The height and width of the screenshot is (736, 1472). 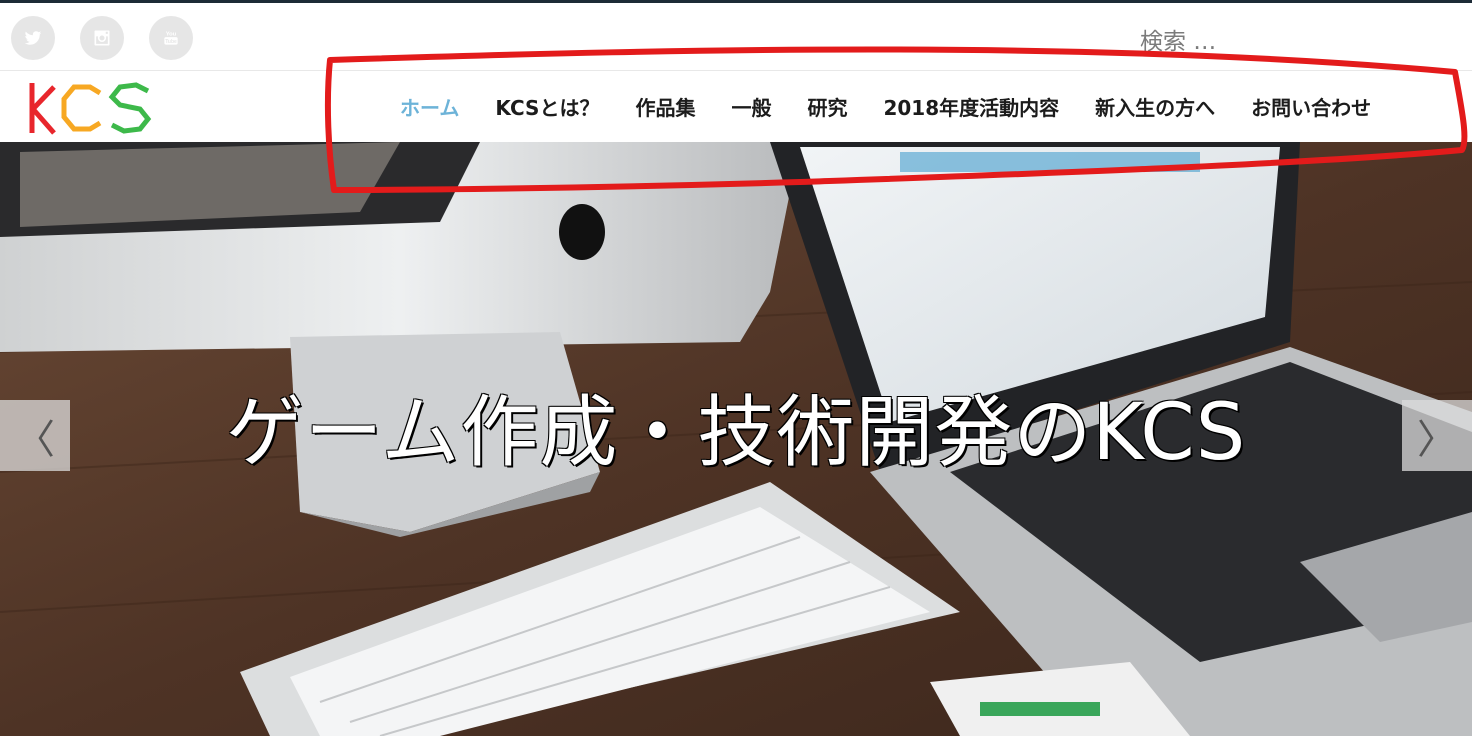 What do you see at coordinates (665, 106) in the screenshot?
I see `nav-item-works: 作品集` at bounding box center [665, 106].